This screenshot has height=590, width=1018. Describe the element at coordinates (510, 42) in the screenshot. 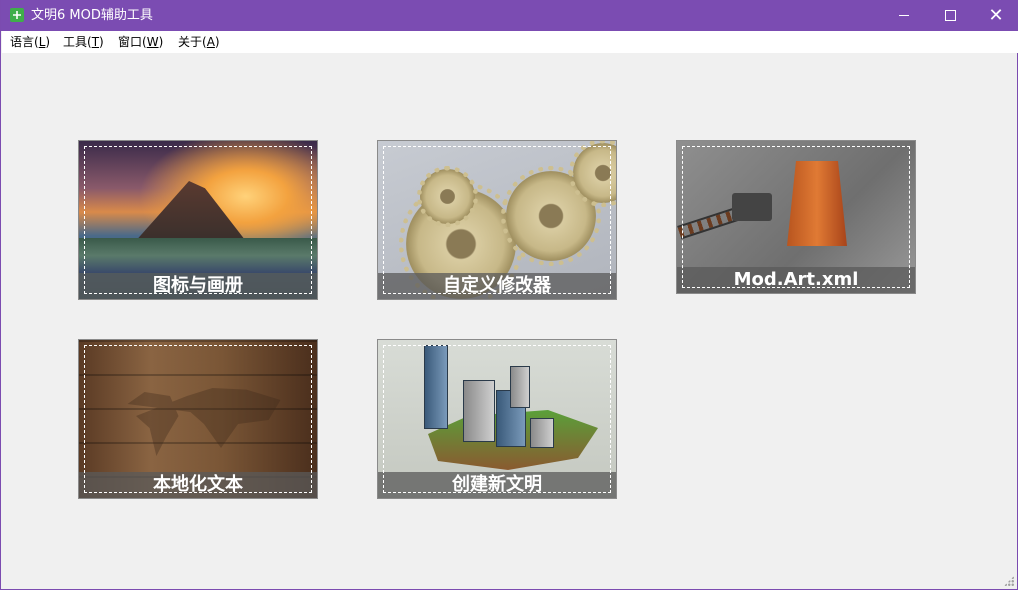

I see `menu-bar: 语言(L) 工具(T) 窗口(W) 关于(A)` at that location.